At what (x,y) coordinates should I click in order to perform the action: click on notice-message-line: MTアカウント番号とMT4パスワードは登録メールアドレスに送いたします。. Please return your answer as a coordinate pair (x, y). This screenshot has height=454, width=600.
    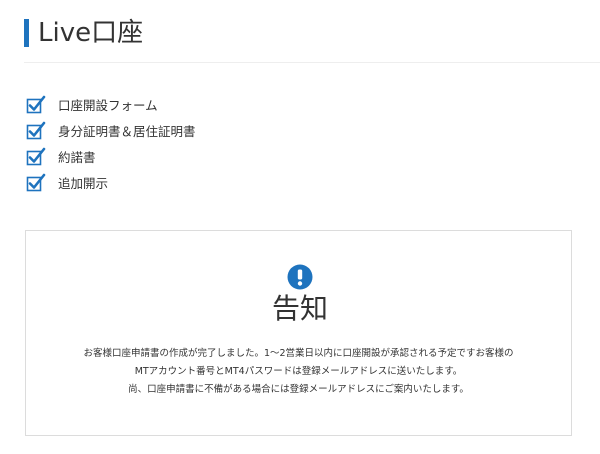
    Looking at the image, I should click on (298, 371).